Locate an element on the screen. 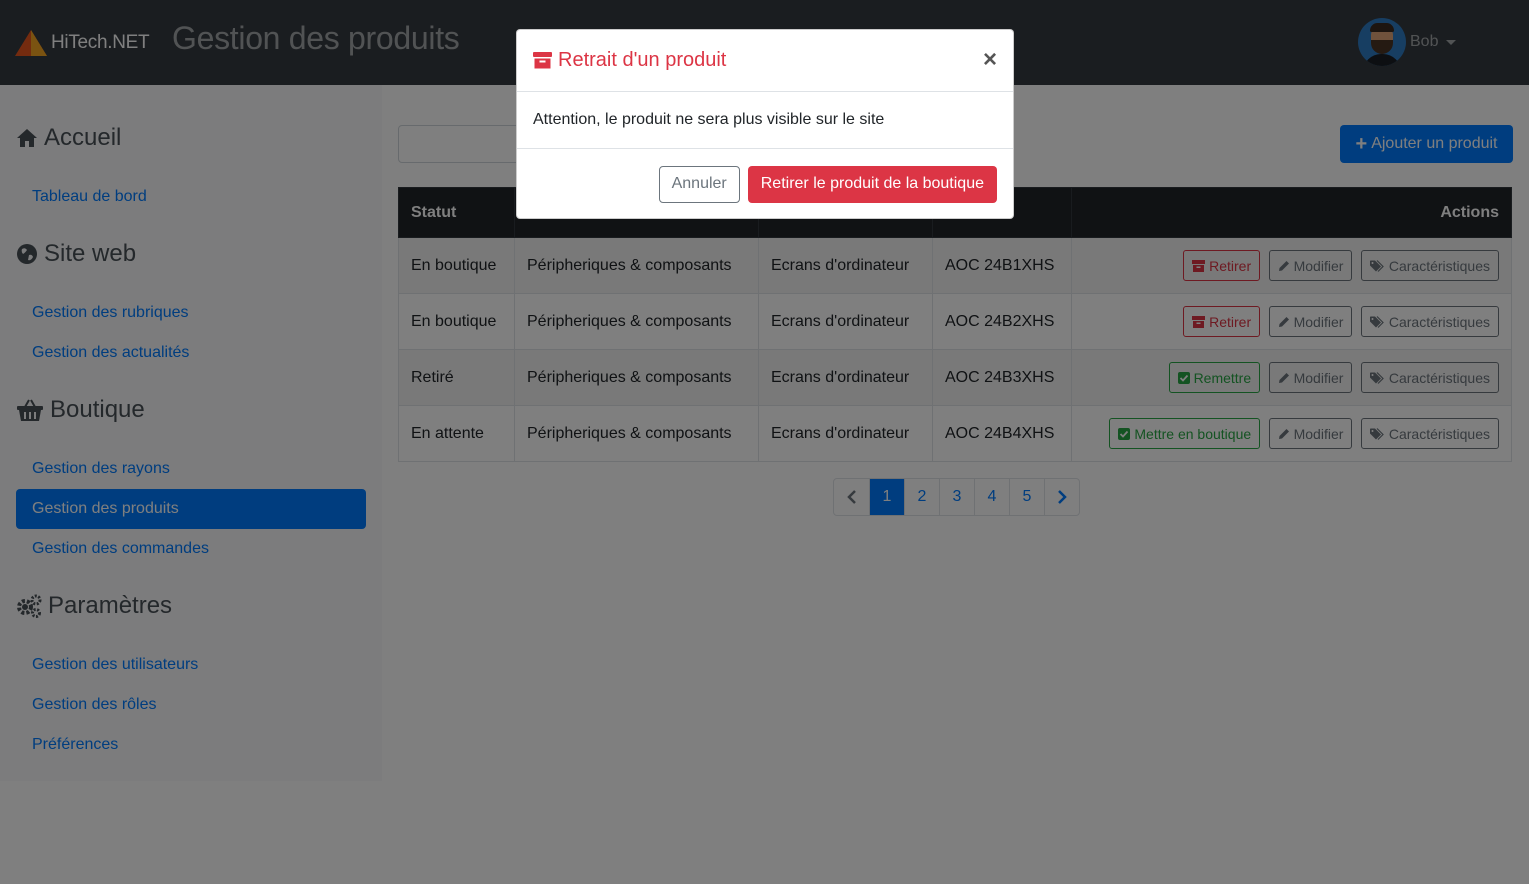  cancel-button: Annuler is located at coordinates (699, 184).